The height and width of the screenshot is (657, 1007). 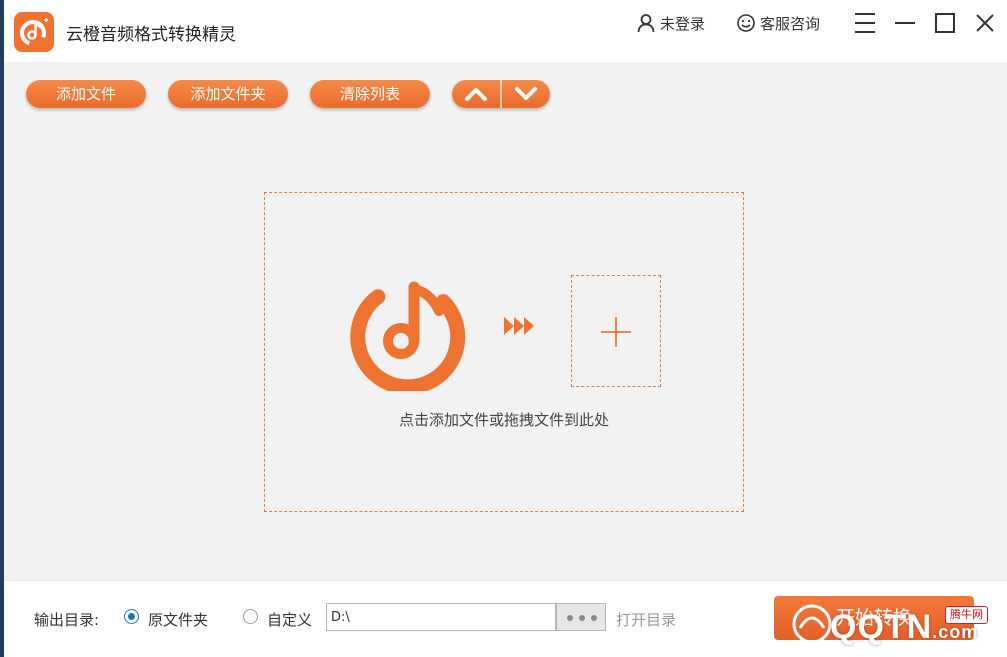 What do you see at coordinates (34, 32) in the screenshot?
I see `app-logo-icon` at bounding box center [34, 32].